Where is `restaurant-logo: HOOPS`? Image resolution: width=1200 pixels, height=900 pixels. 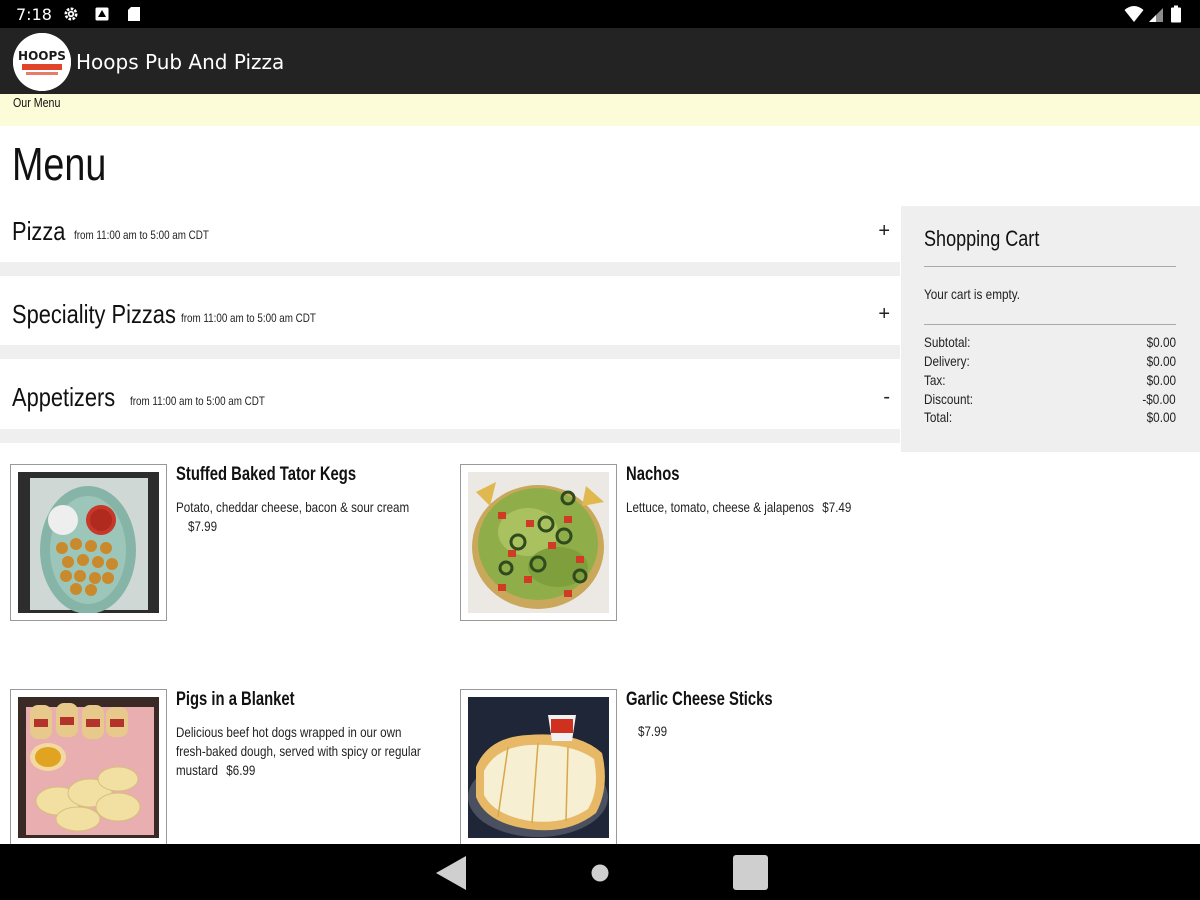 restaurant-logo: HOOPS is located at coordinates (42, 62).